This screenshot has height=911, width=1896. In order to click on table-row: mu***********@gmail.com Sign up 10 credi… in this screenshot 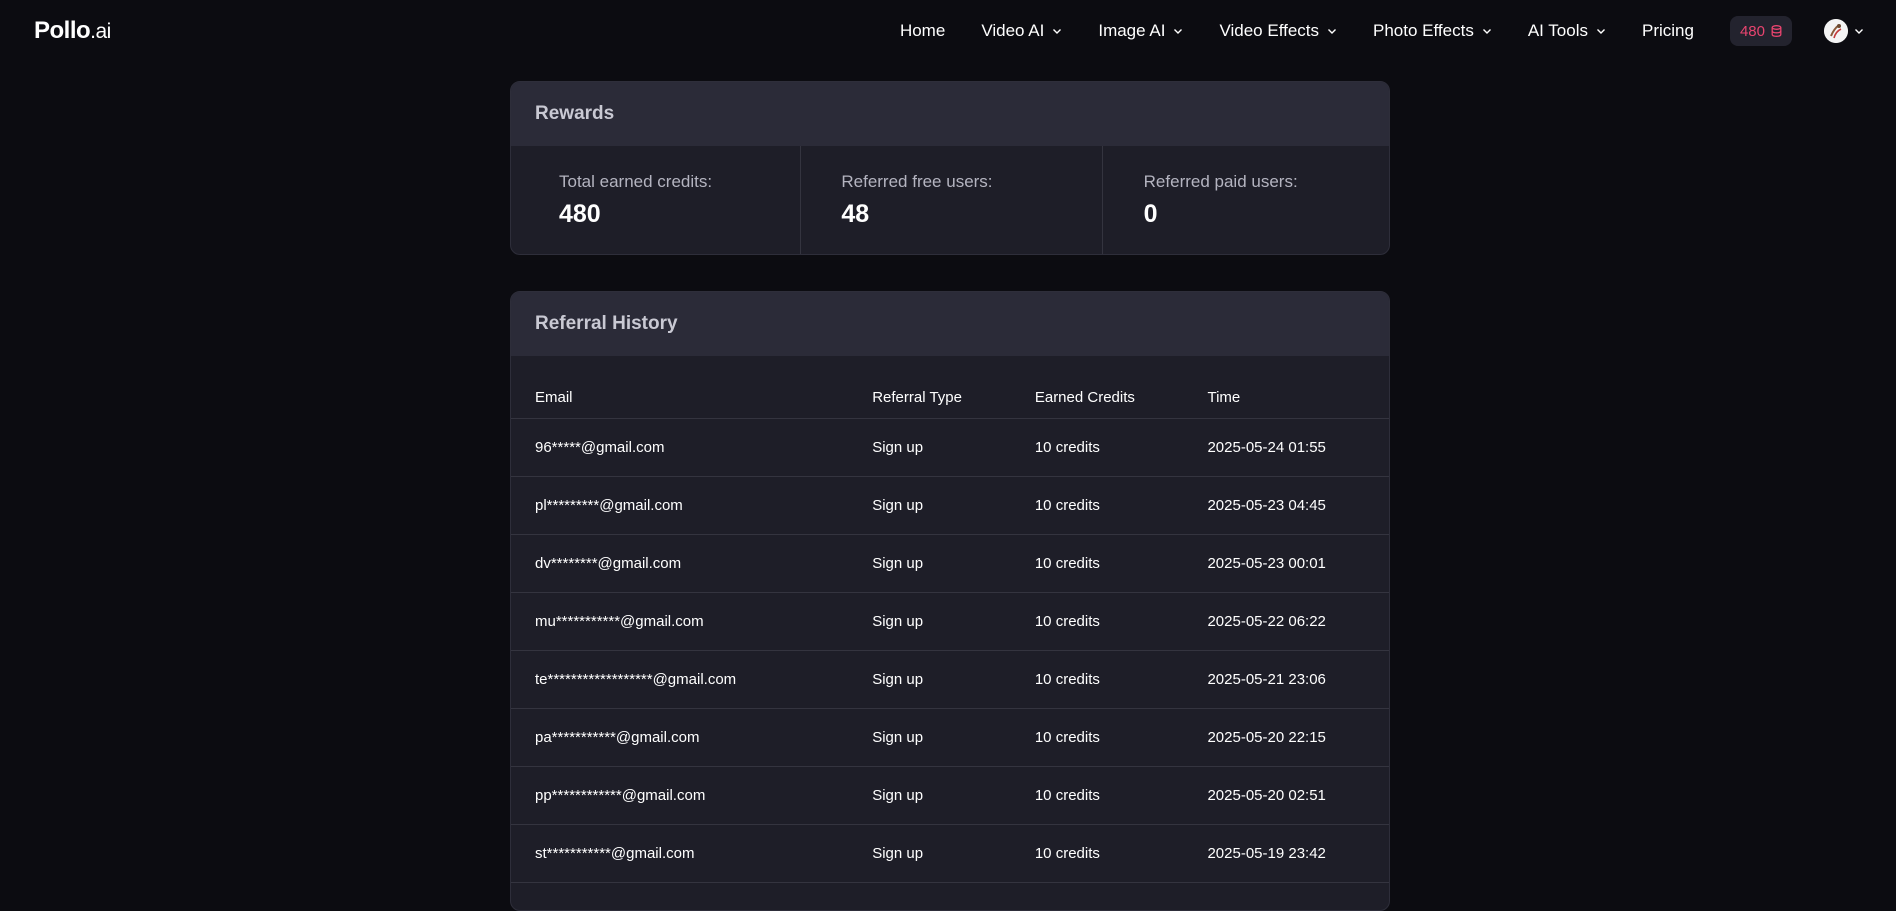, I will do `click(950, 622)`.